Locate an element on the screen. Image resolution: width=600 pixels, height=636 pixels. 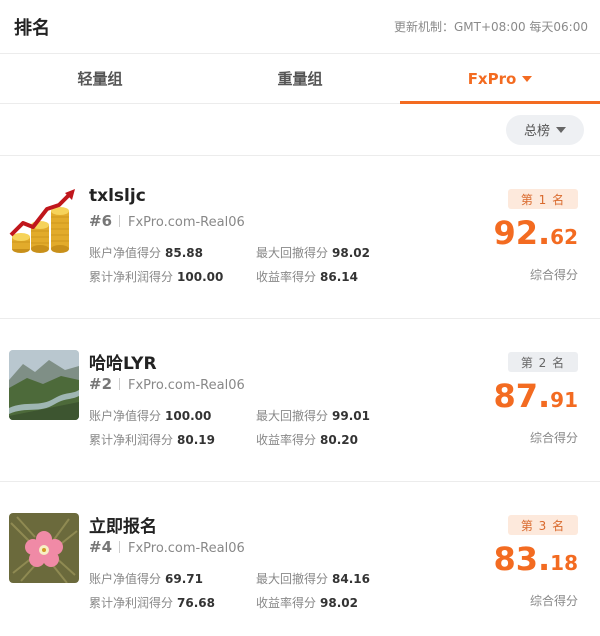
equity-score: 账户净值得分 100.00 is located at coordinates (150, 416).